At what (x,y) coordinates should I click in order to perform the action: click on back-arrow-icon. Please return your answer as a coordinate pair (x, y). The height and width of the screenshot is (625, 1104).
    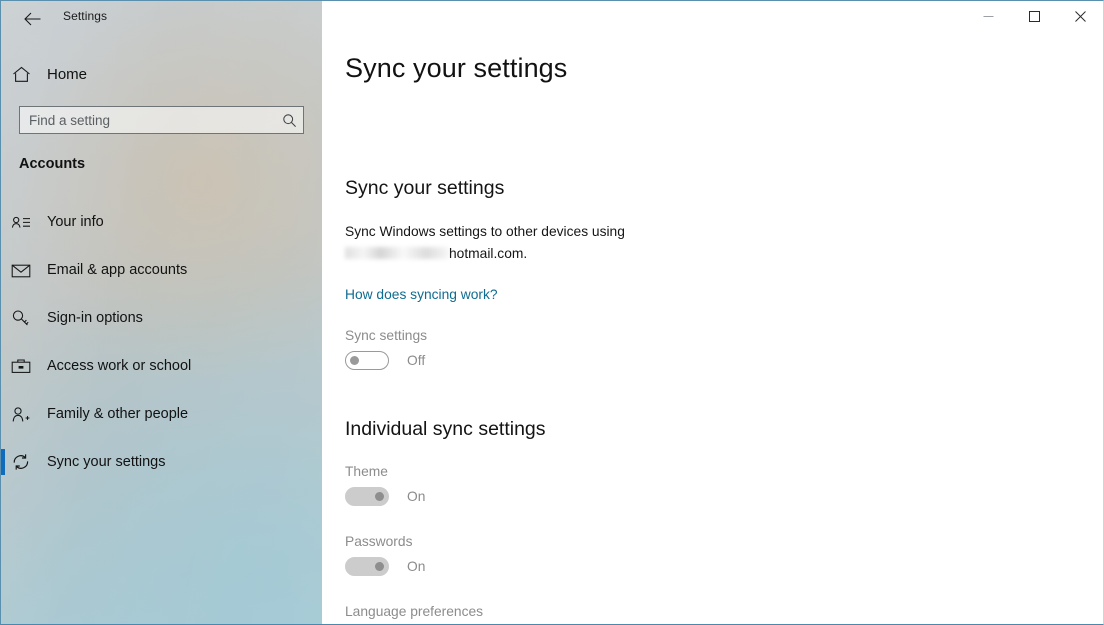
    Looking at the image, I should click on (31, 19).